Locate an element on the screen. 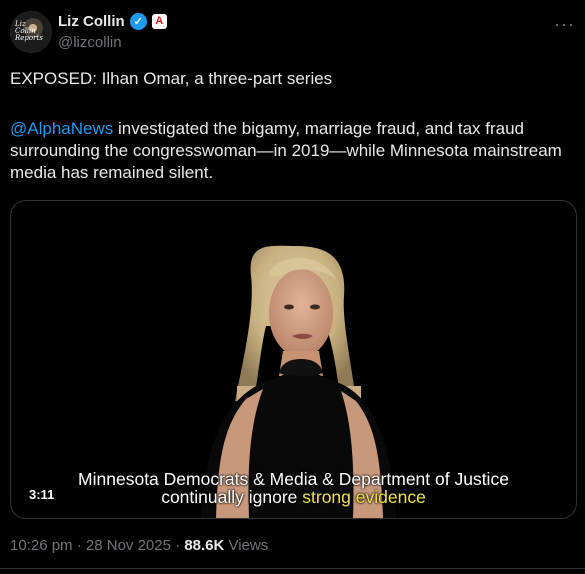 Image resolution: width=585 pixels, height=574 pixels. views-label: Views is located at coordinates (246, 545).